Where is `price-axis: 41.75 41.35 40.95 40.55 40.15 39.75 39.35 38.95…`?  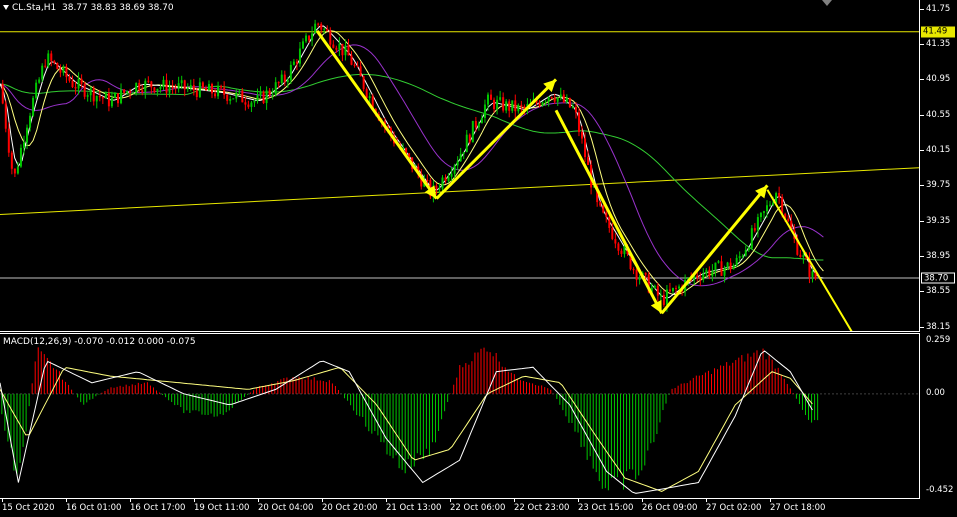
price-axis: 41.75 41.35 40.95 40.55 40.15 39.75 39.35 38.95… is located at coordinates (938, 166).